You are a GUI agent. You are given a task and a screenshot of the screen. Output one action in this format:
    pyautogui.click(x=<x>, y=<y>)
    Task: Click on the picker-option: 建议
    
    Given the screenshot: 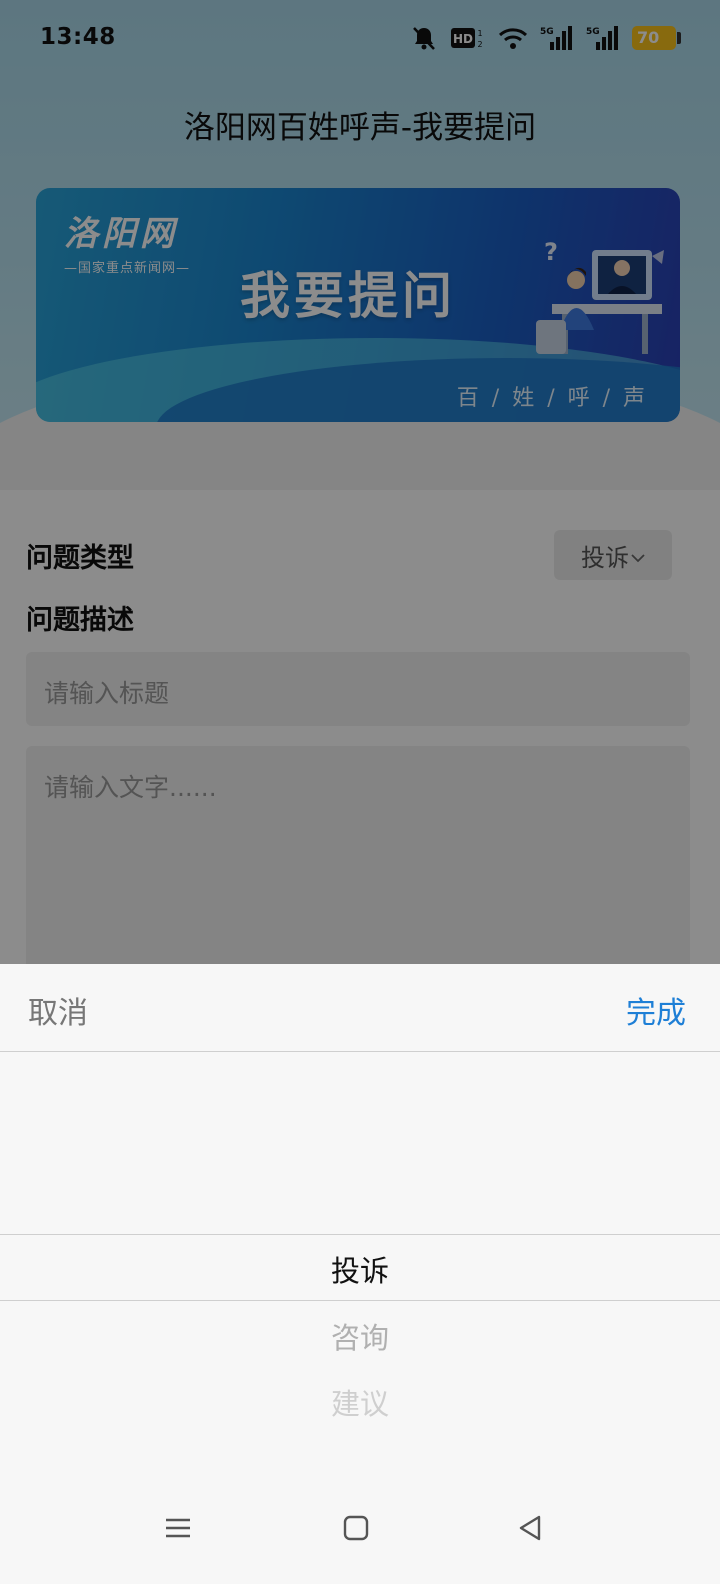 What is the action you would take?
    pyautogui.click(x=360, y=1402)
    